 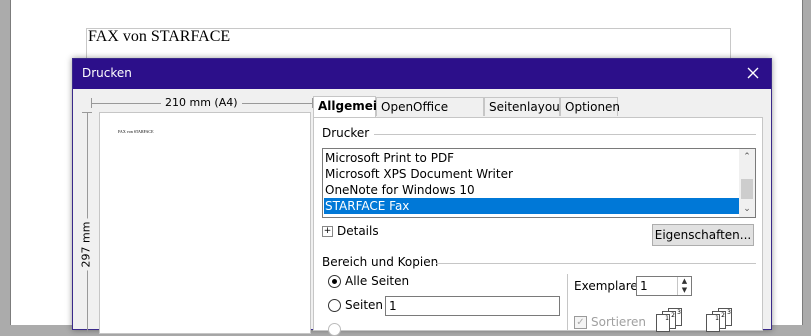 I want to click on preview-width-label: 210 mm (A4), so click(x=201, y=102).